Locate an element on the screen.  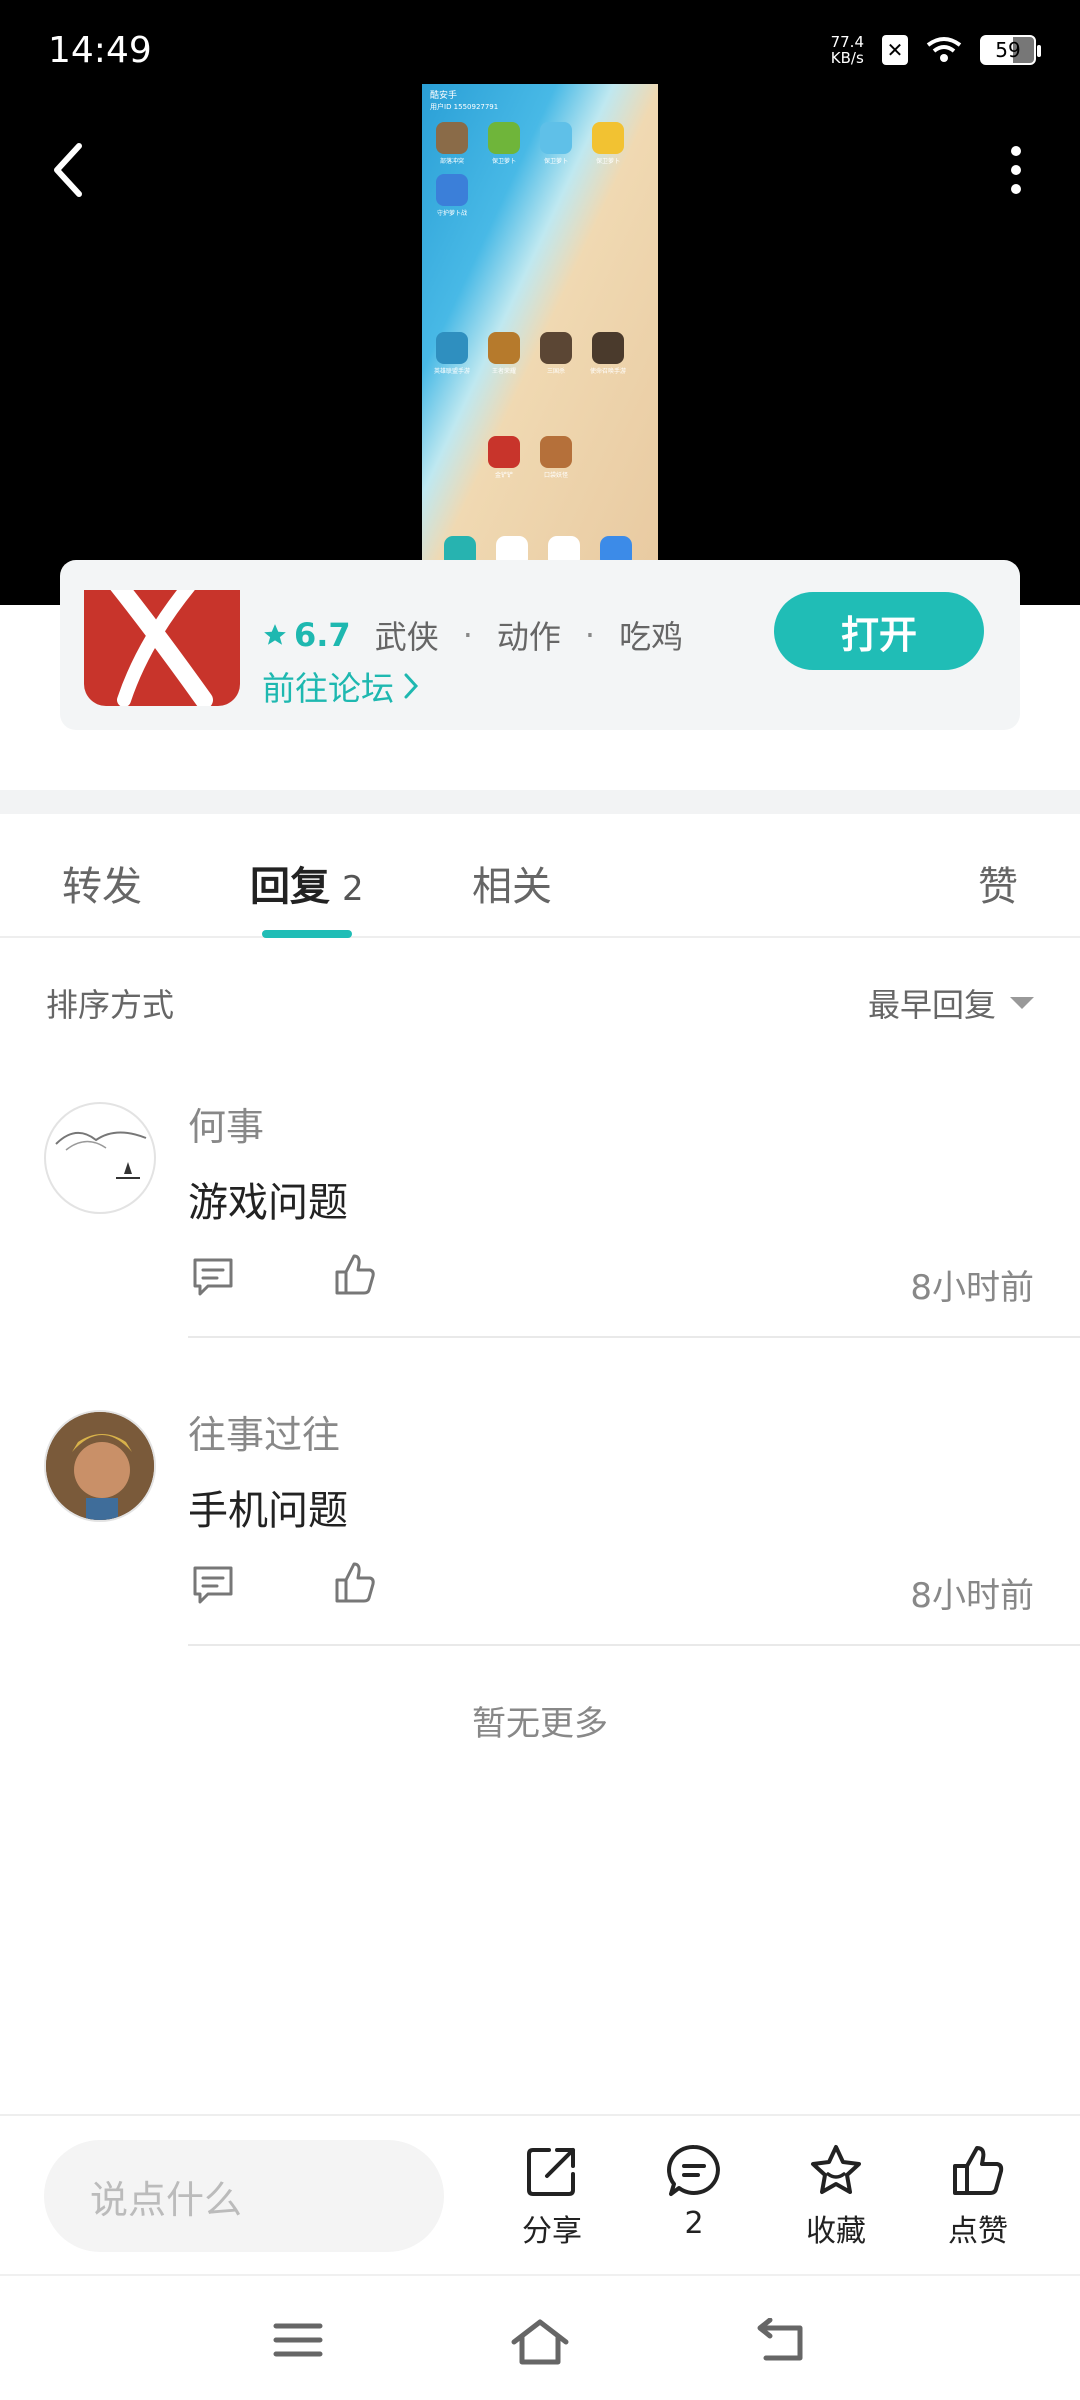
share-button: 分享 is located at coordinates (552, 2196).